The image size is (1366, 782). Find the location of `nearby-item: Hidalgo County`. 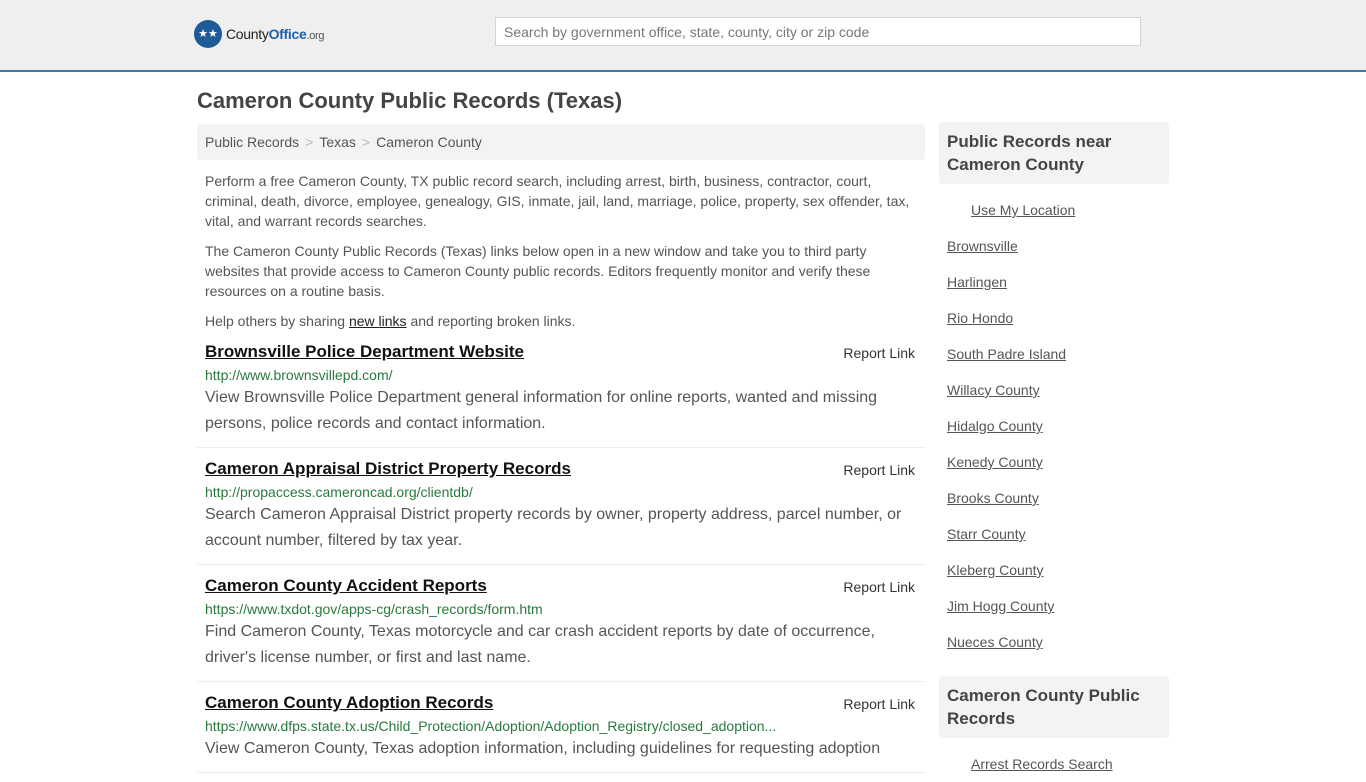

nearby-item: Hidalgo County is located at coordinates (1054, 426).